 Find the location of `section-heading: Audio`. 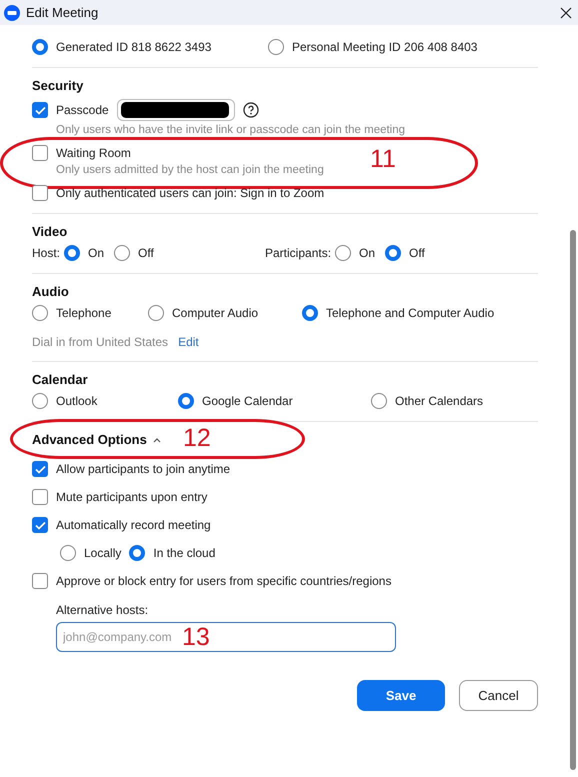

section-heading: Audio is located at coordinates (51, 291).